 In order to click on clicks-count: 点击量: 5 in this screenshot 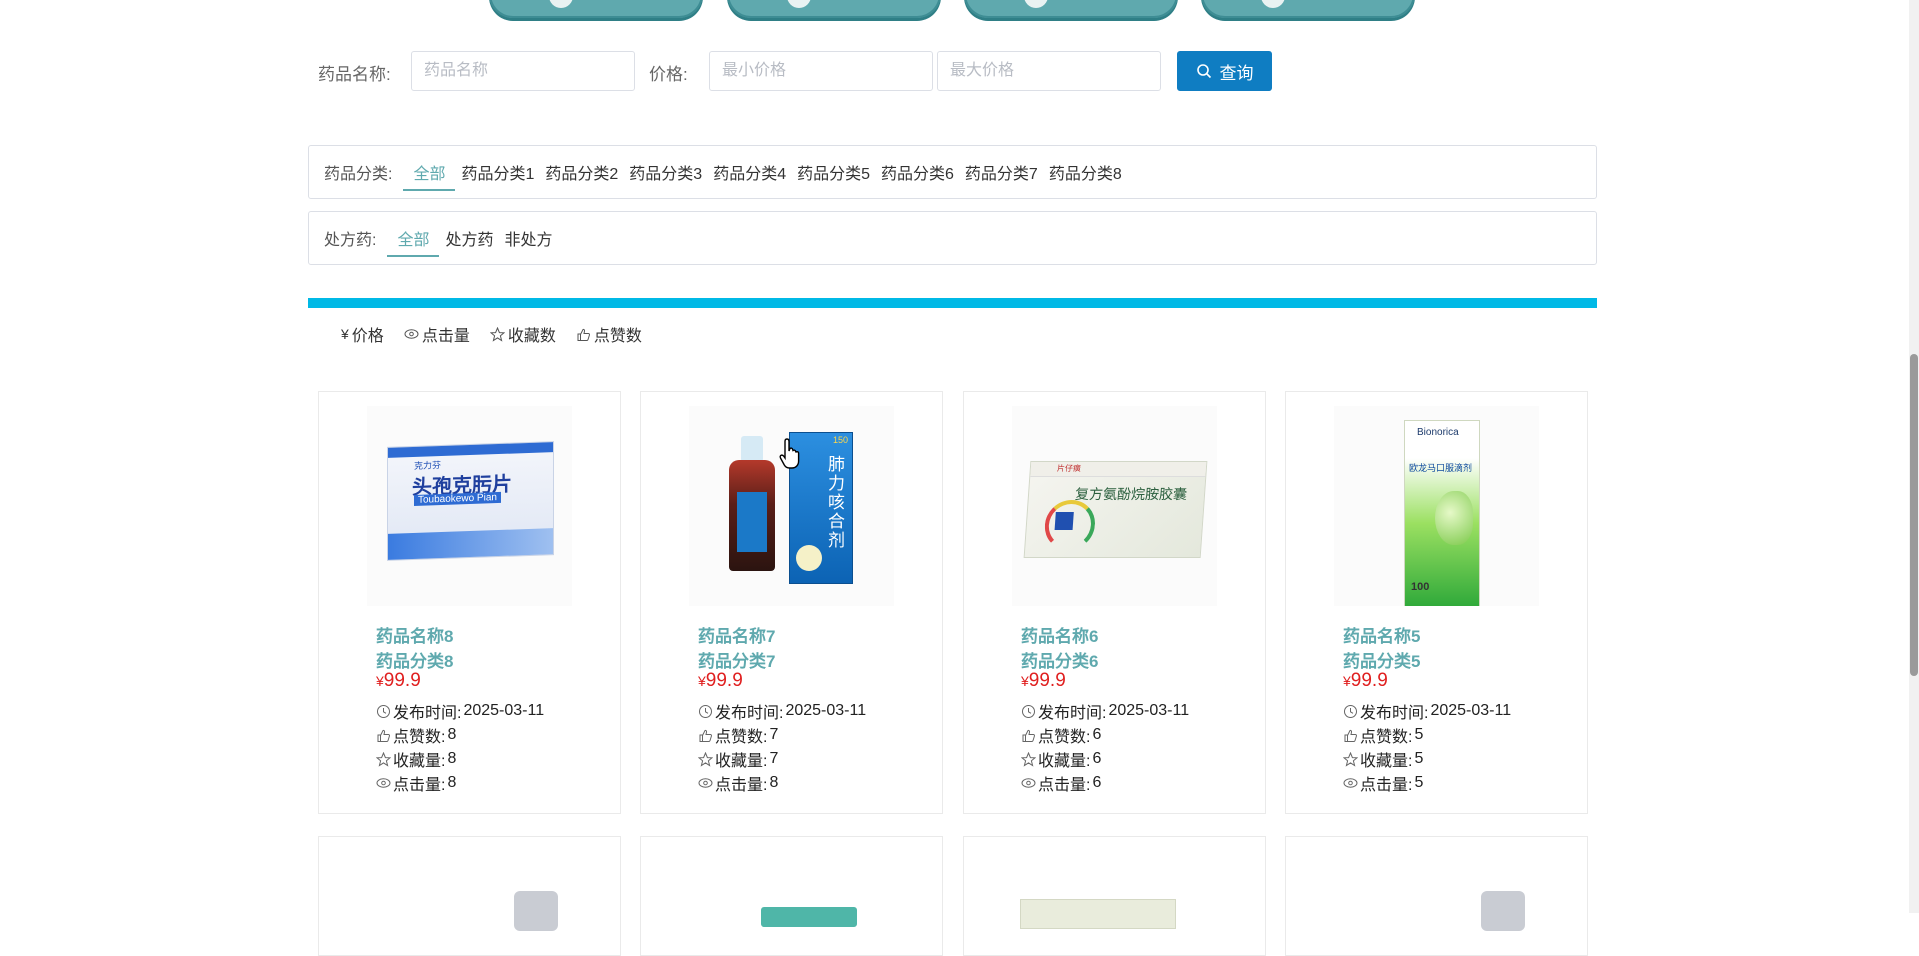, I will do `click(1383, 783)`.